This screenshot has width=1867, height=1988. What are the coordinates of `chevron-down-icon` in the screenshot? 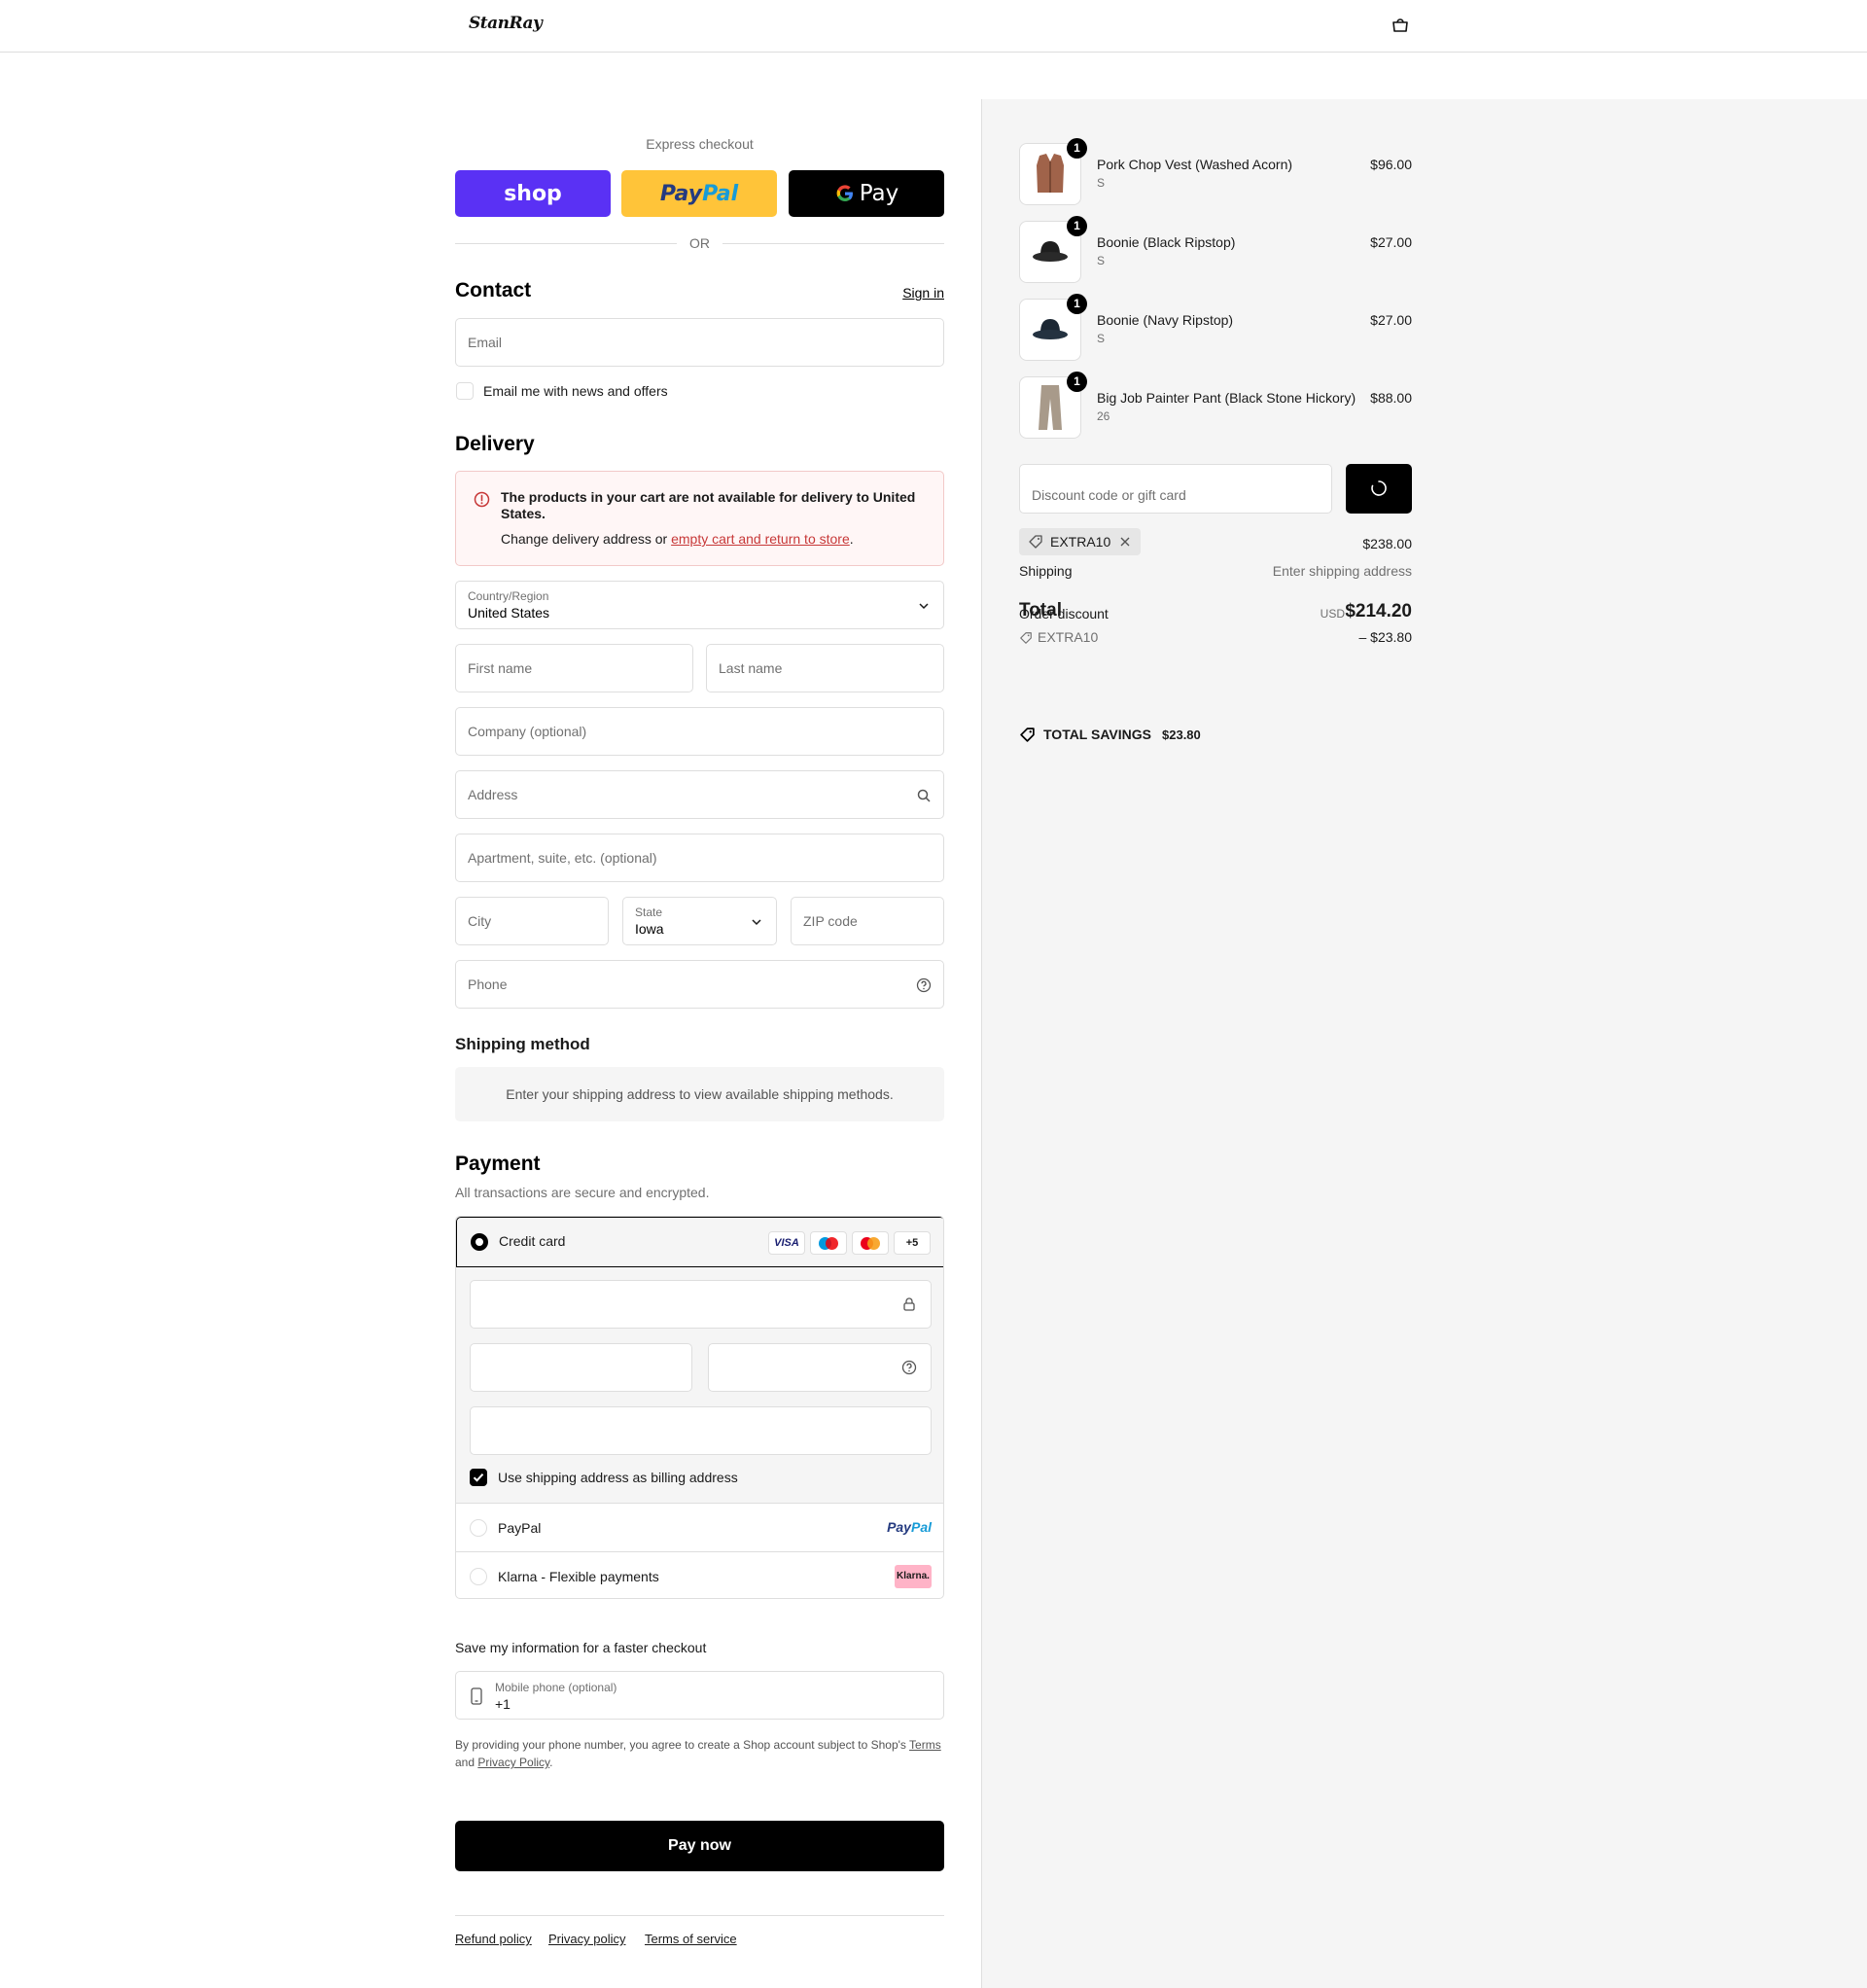 It's located at (756, 922).